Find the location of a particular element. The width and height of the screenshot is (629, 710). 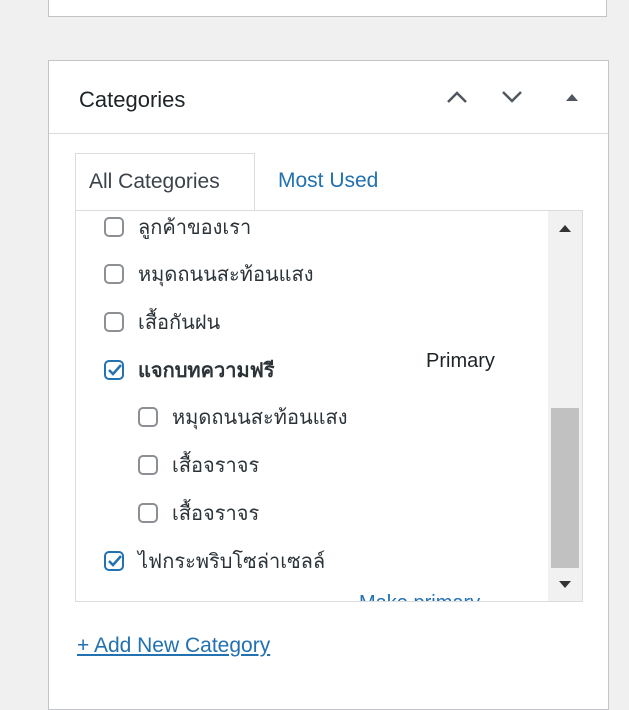

triangle-down-icon is located at coordinates (565, 584).